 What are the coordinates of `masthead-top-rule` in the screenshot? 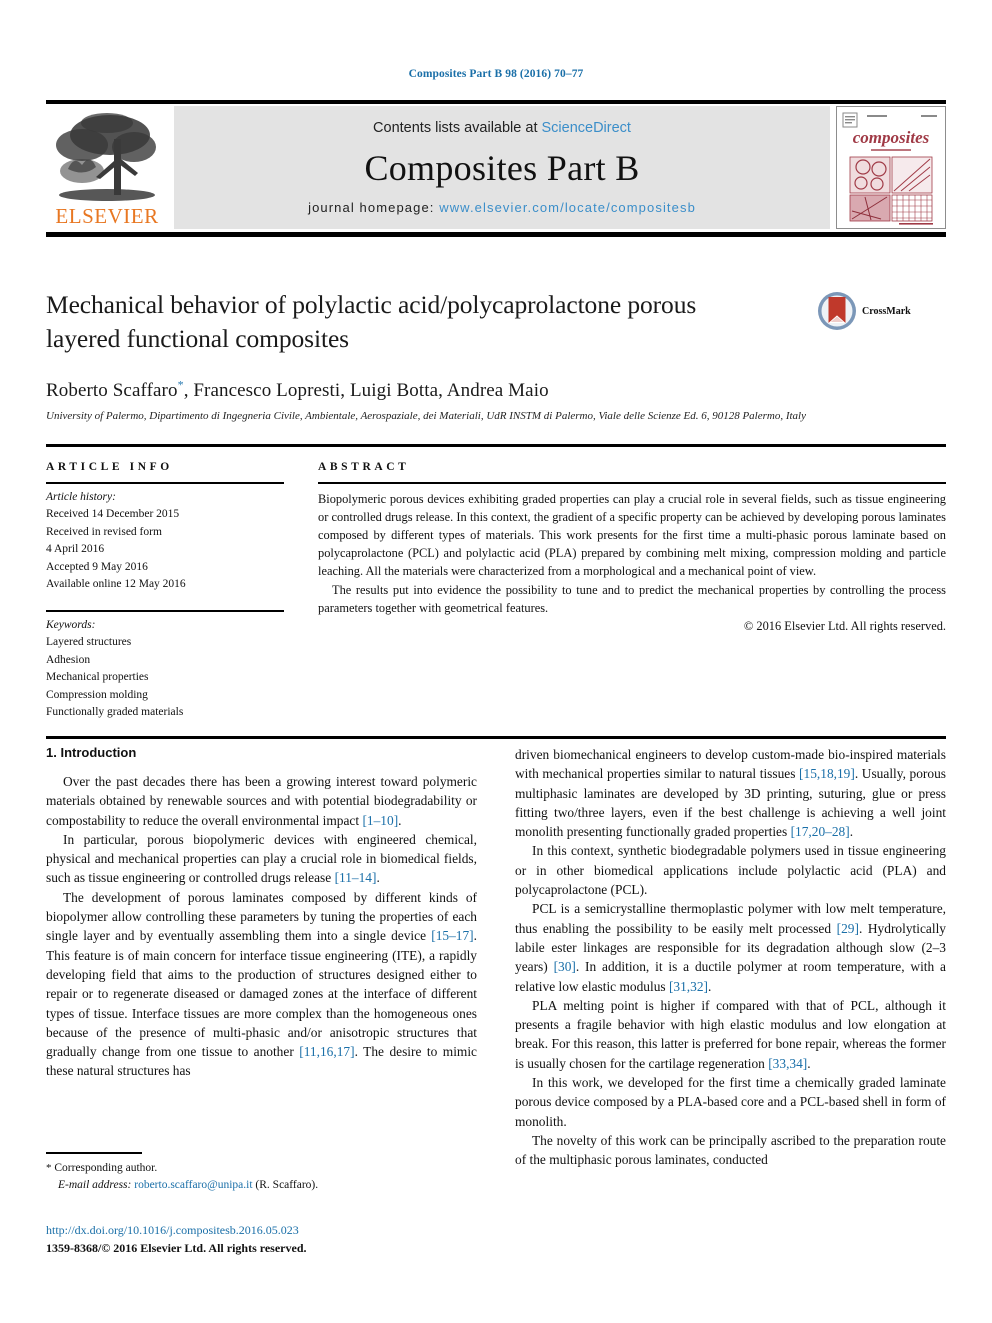 It's located at (496, 102).